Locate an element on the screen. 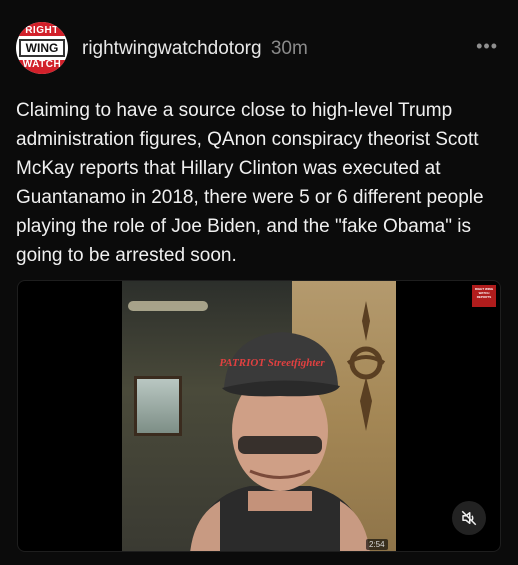  speaker-muted-icon is located at coordinates (469, 518).